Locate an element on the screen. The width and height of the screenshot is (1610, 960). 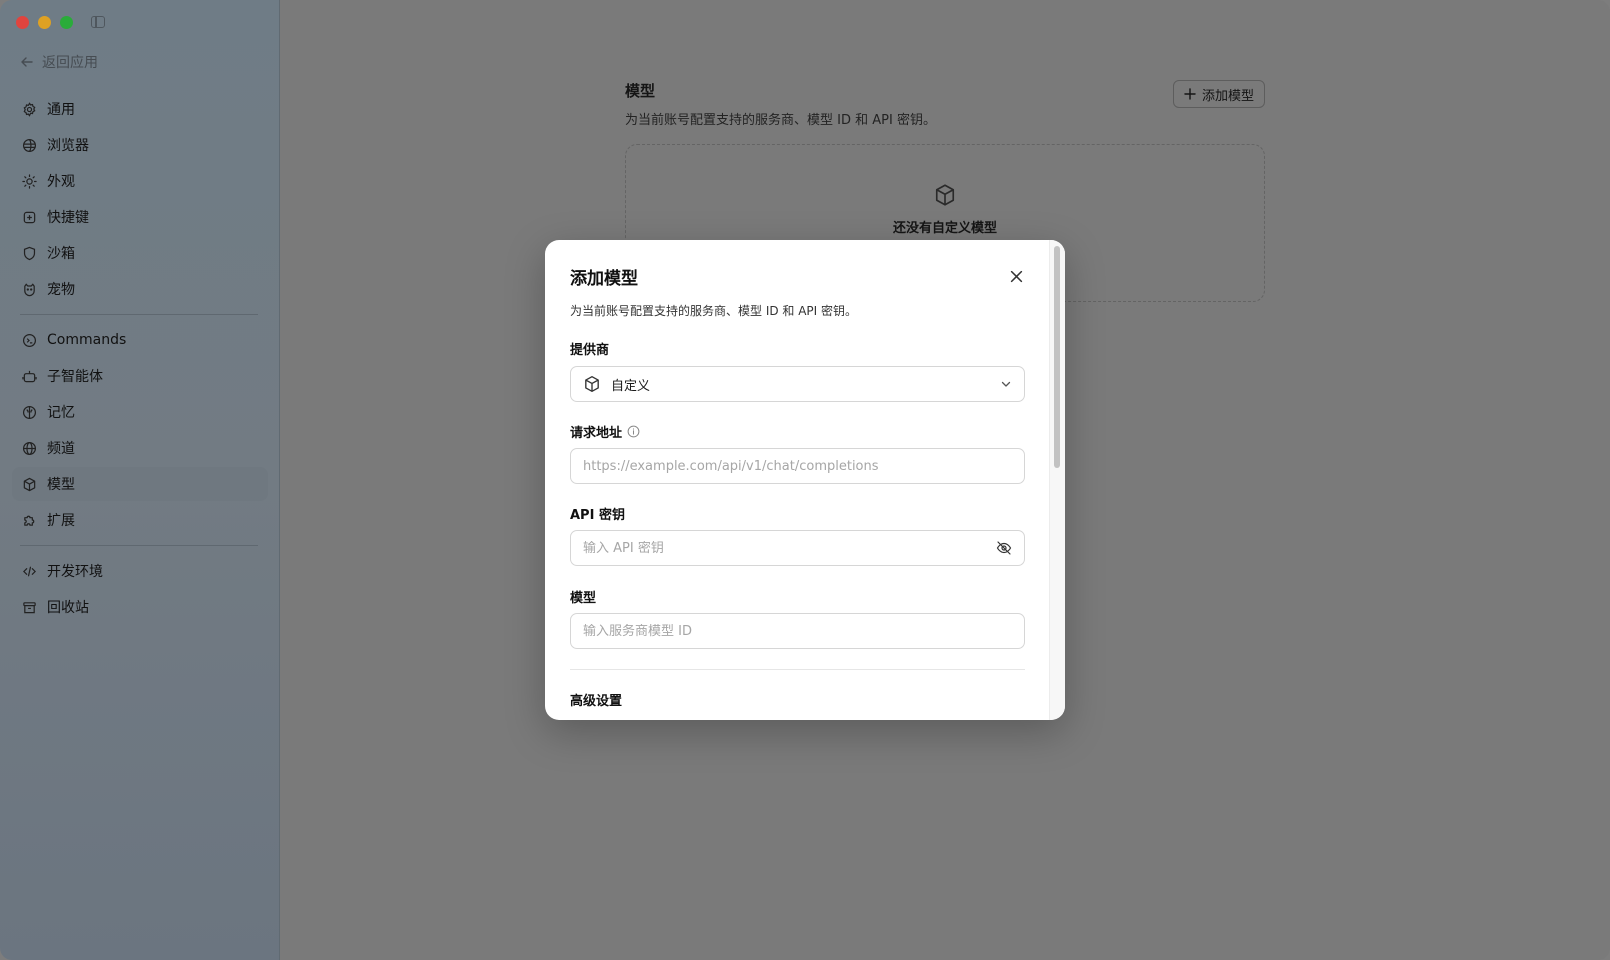
sidebar-item-appearance: 外观 is located at coordinates (140, 181).